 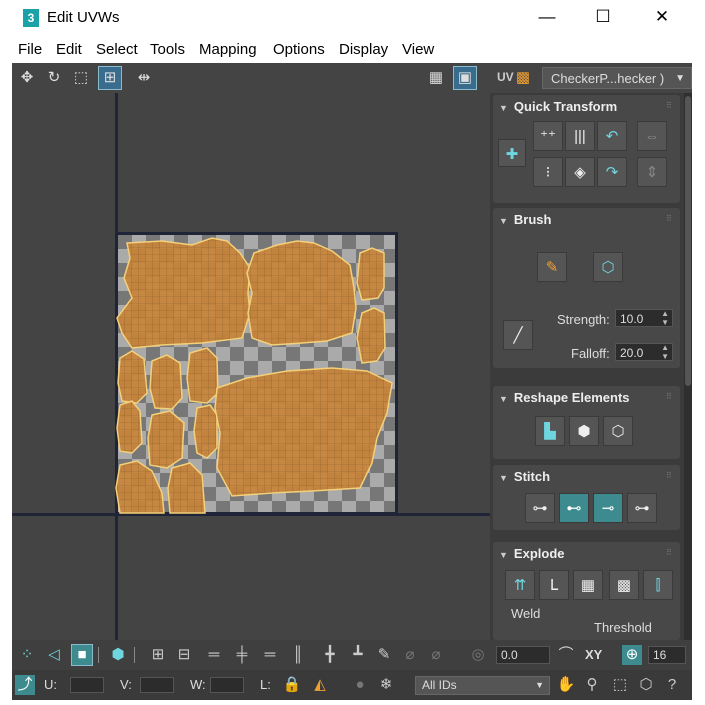 What do you see at coordinates (482, 685) in the screenshot?
I see `material-ids-dropdown: All IDs ▼` at bounding box center [482, 685].